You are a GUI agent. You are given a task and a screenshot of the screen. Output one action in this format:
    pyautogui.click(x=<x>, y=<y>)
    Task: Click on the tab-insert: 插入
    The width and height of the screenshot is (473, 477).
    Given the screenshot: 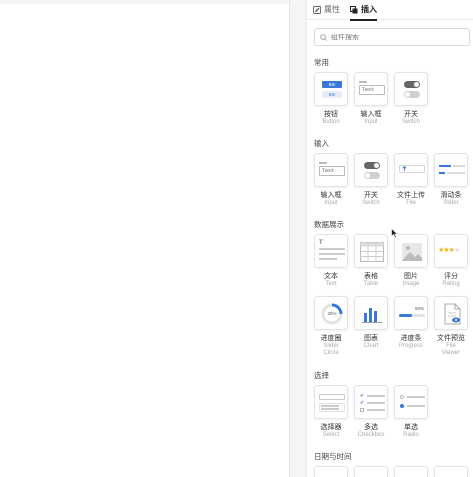 What is the action you would take?
    pyautogui.click(x=363, y=10)
    